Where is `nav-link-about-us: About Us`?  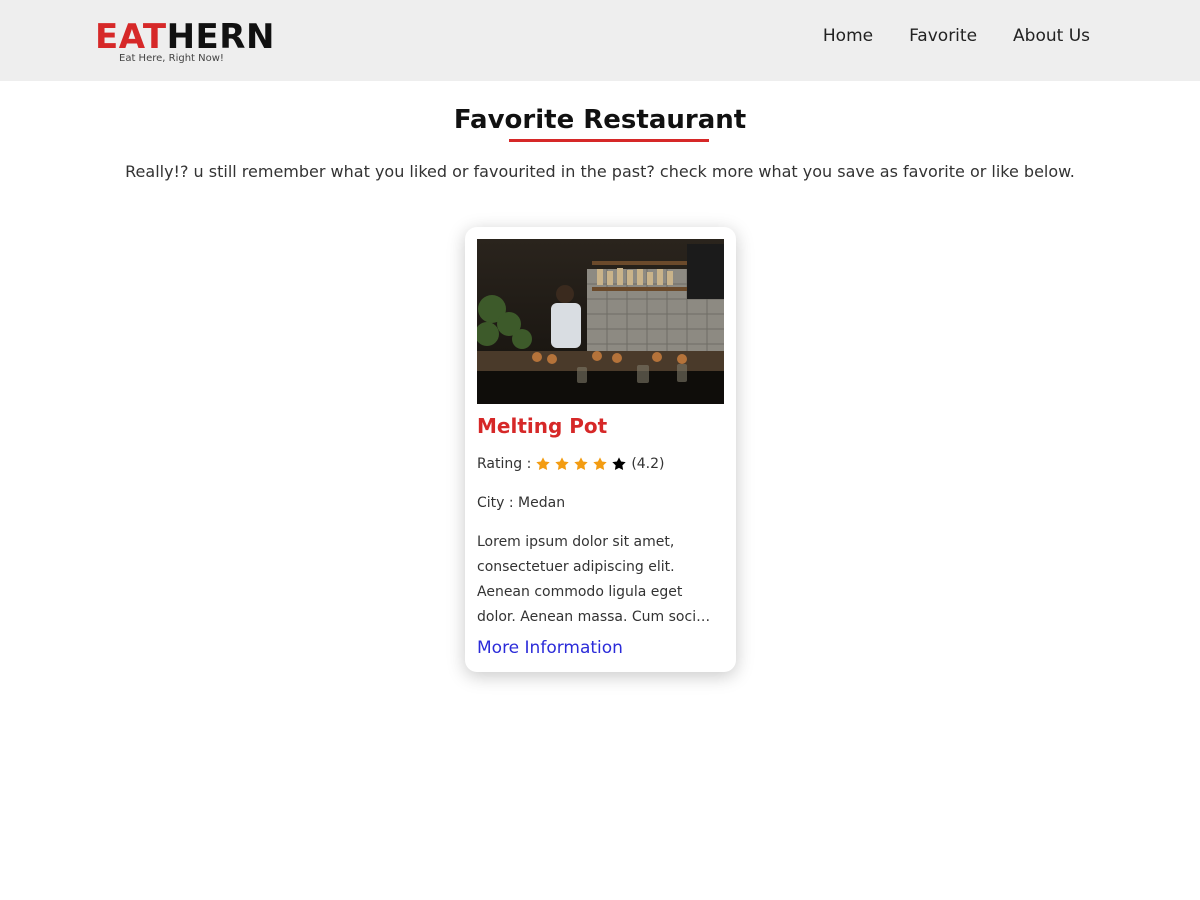 nav-link-about-us: About Us is located at coordinates (1051, 36).